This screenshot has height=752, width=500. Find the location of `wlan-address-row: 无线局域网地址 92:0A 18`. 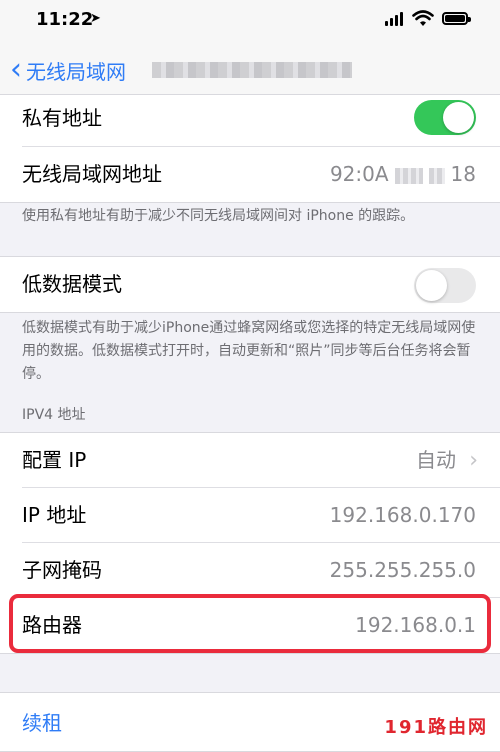

wlan-address-row: 无线局域网地址 92:0A 18 is located at coordinates (250, 174).